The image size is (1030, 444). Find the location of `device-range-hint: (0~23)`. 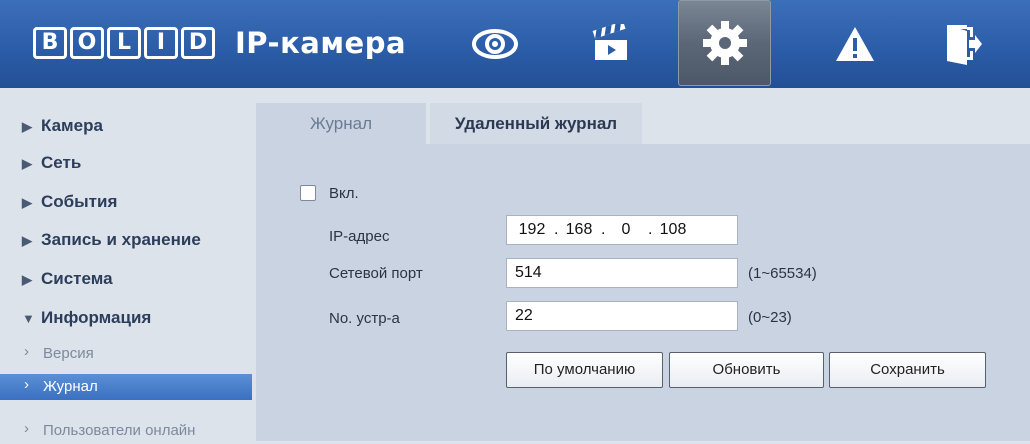

device-range-hint: (0~23) is located at coordinates (770, 317).